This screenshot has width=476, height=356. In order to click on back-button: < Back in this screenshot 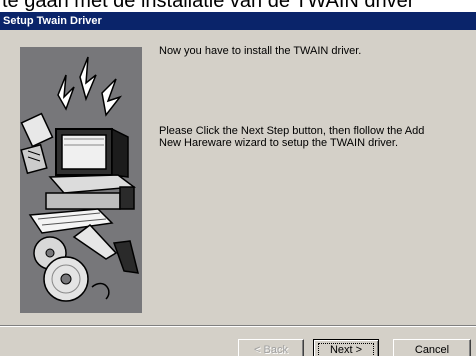, I will do `click(271, 347)`.